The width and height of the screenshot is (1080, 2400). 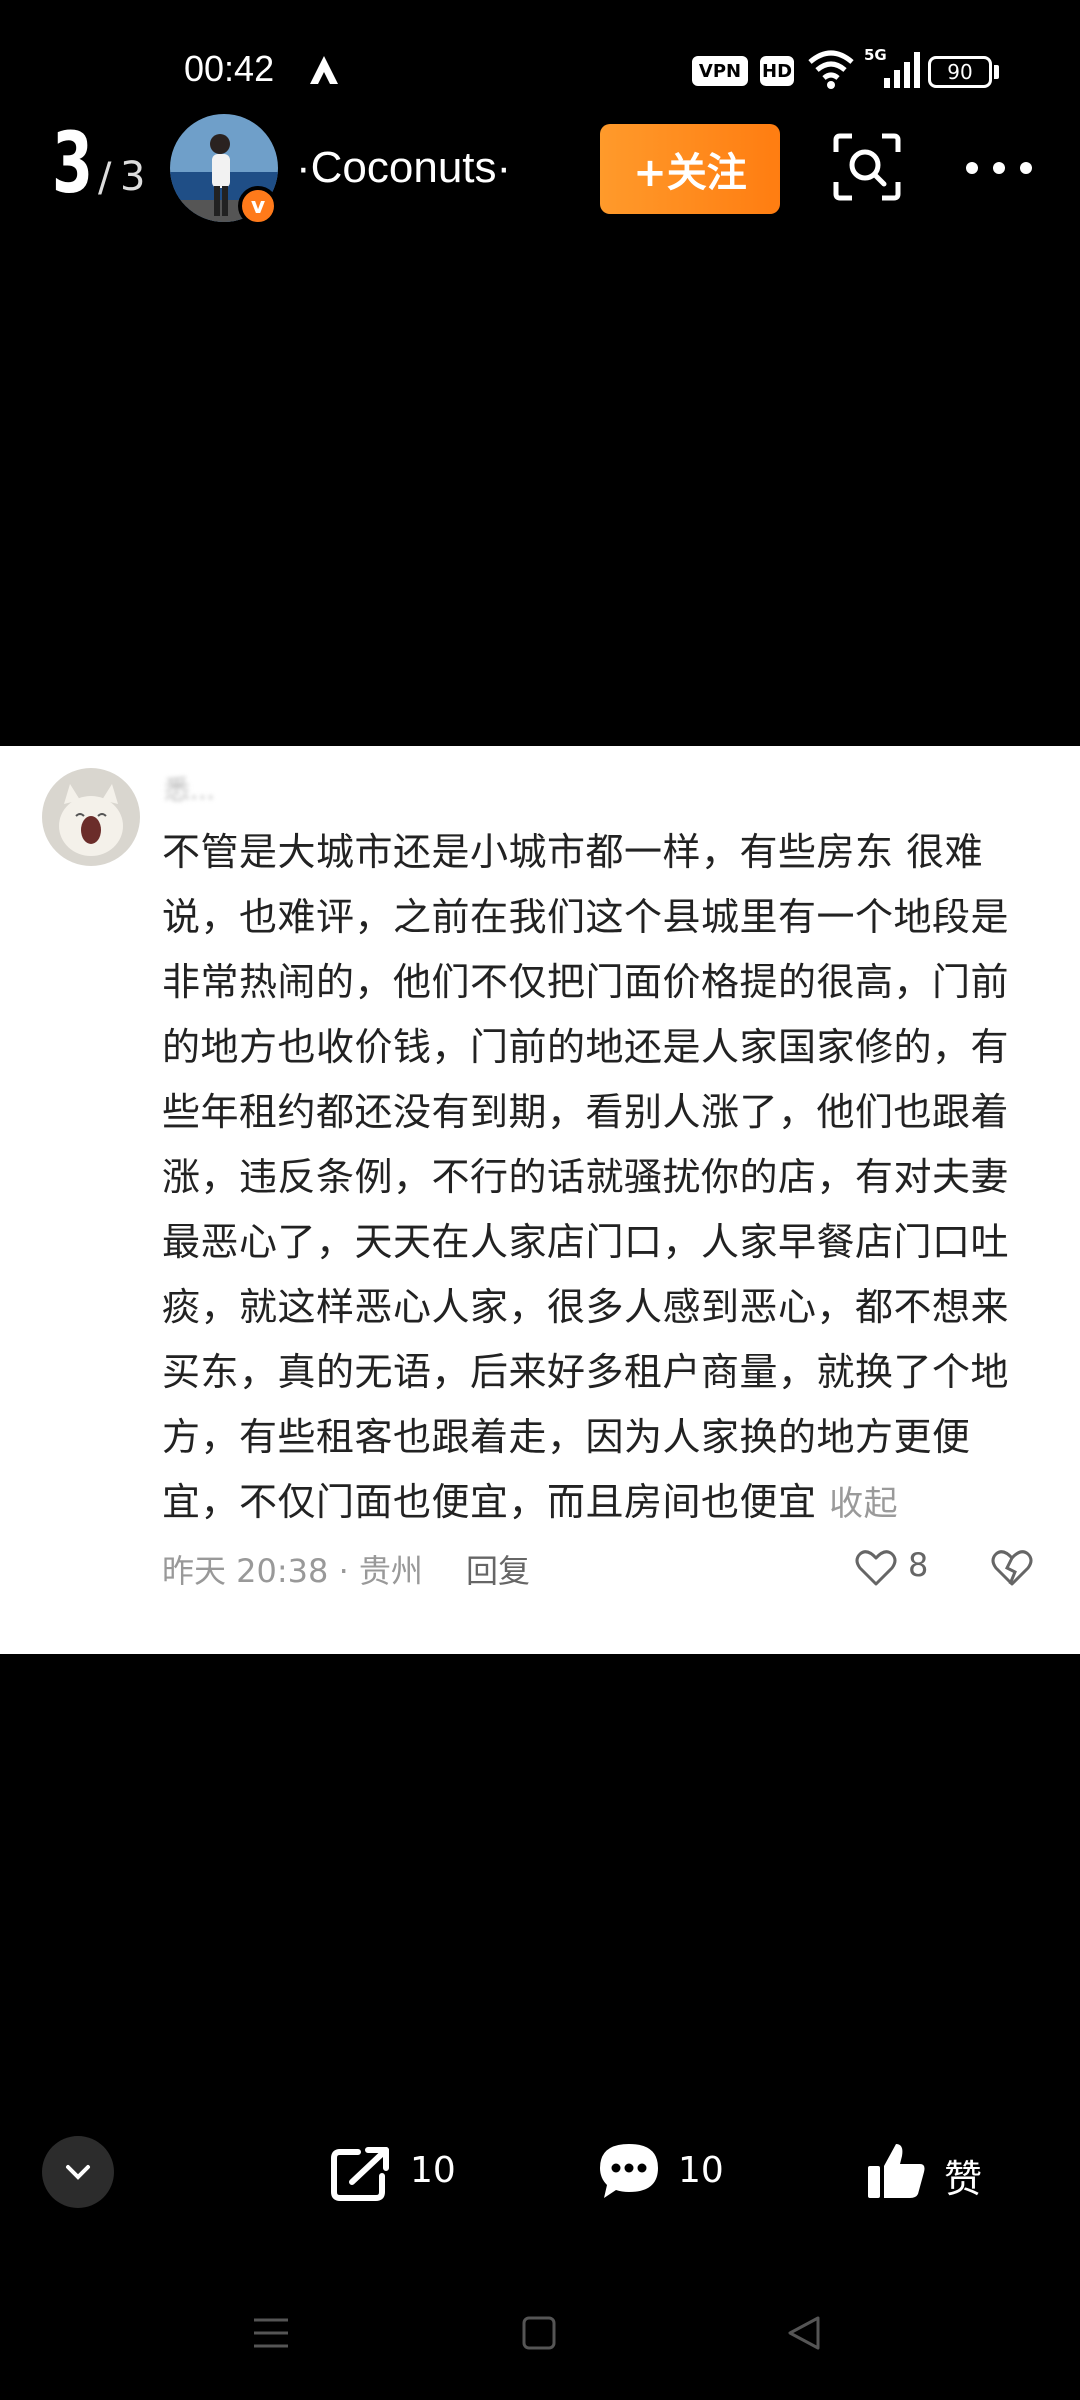 What do you see at coordinates (403, 168) in the screenshot?
I see `author-username: ·Coconuts·` at bounding box center [403, 168].